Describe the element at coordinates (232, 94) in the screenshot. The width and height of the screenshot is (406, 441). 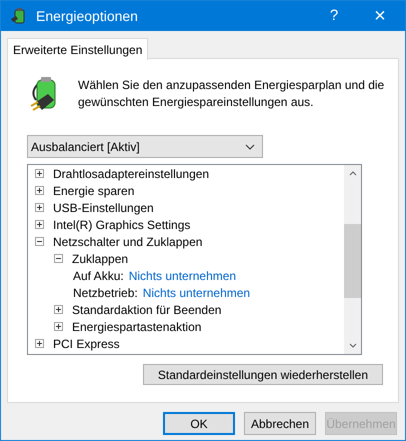
I see `instruction-text: Wählen Sie den anzupassenden Energiesparplan und die gewünschten Energiespareinstellungen aus.` at that location.